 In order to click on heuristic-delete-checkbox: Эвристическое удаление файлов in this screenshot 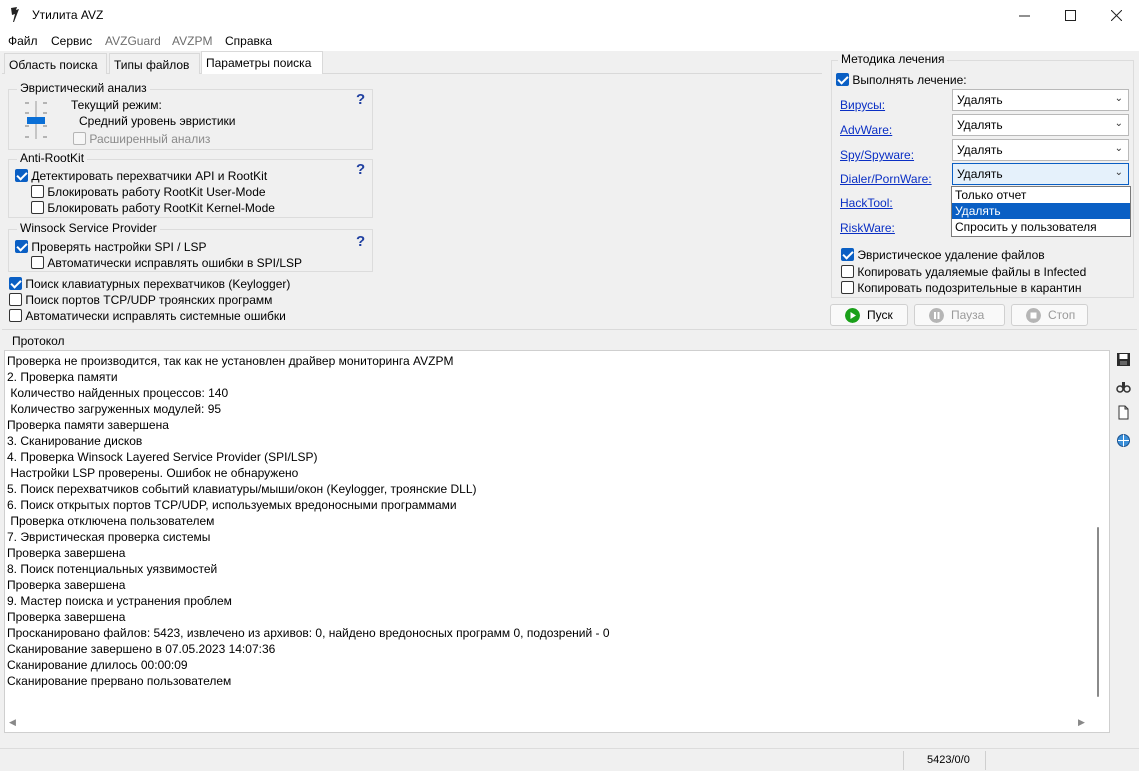, I will do `click(943, 255)`.